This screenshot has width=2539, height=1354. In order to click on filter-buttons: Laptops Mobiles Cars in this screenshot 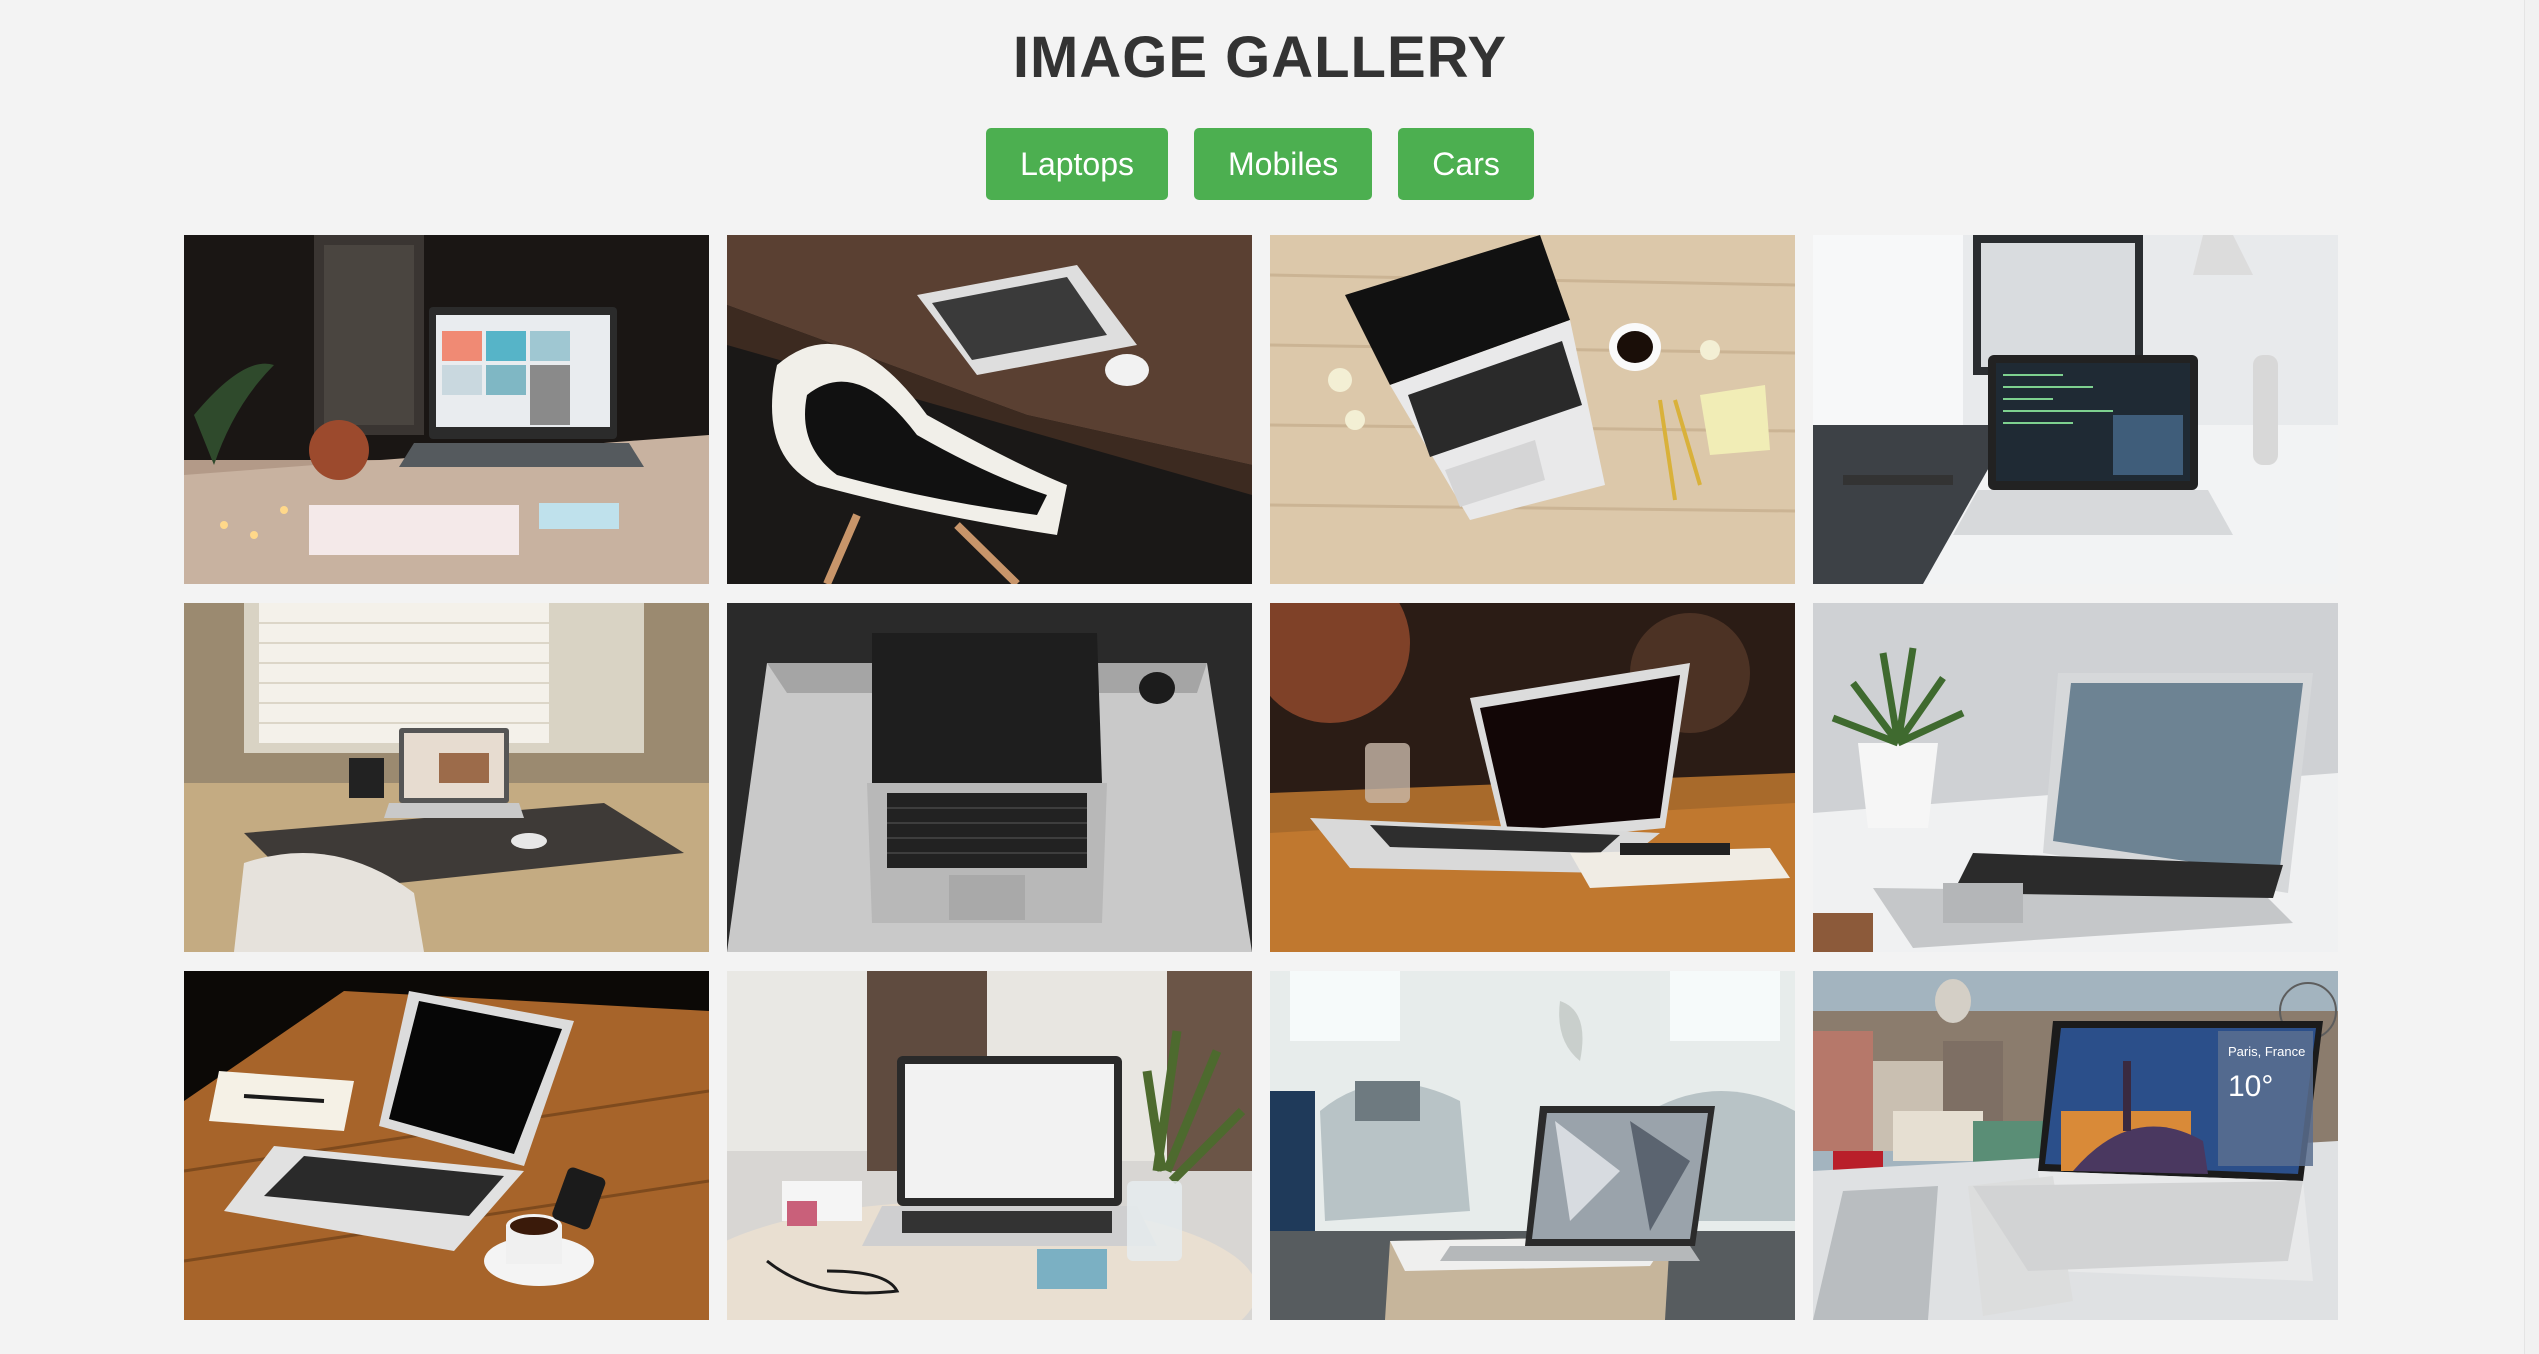, I will do `click(1260, 164)`.